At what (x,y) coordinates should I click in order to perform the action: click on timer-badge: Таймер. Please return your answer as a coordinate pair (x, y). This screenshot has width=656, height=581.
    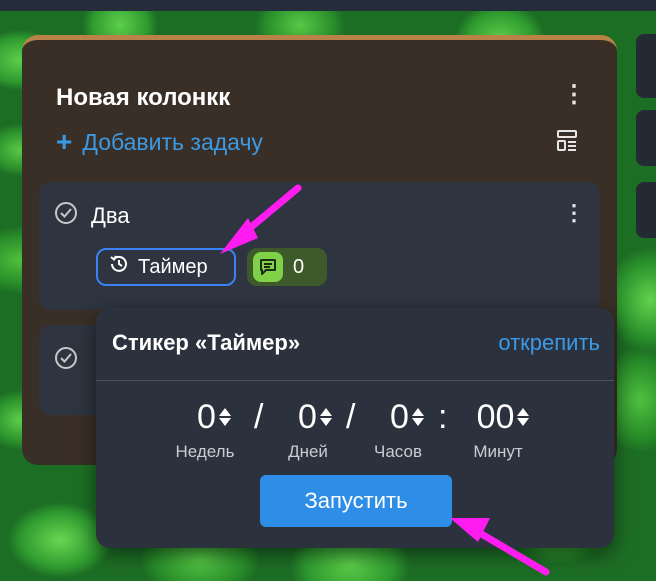
    Looking at the image, I should click on (166, 267).